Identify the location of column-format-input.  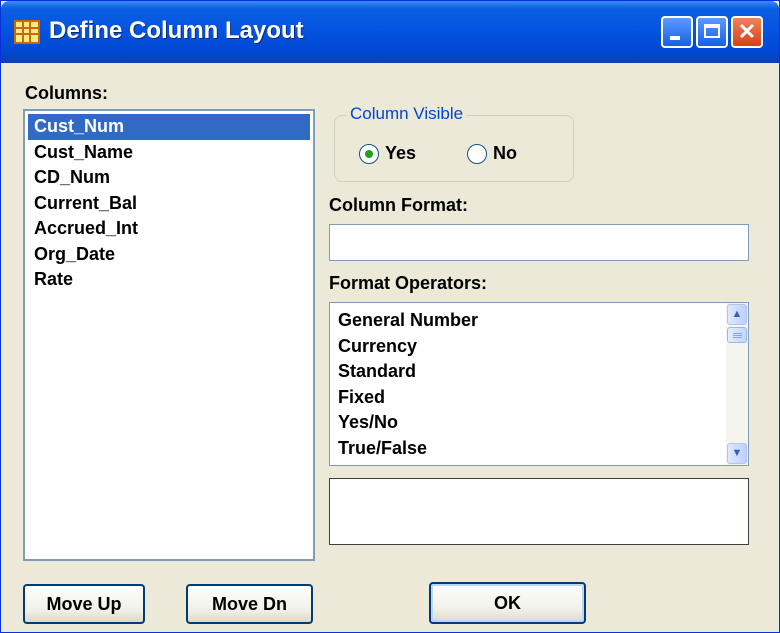
(539, 242).